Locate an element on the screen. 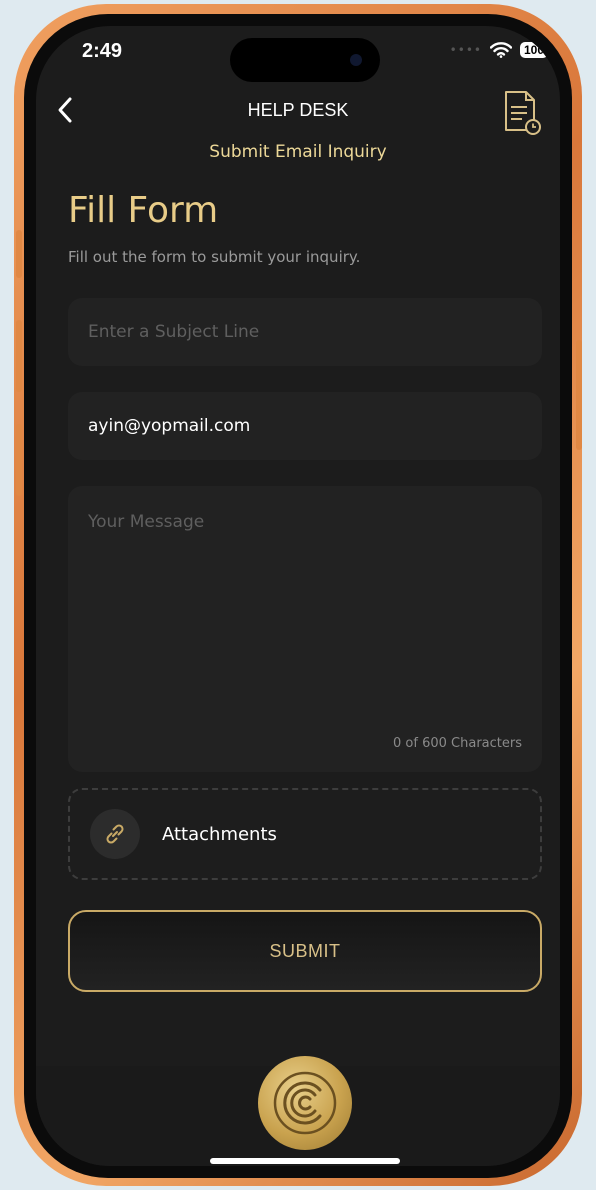  character-counter: 0 of 600 Characters is located at coordinates (457, 743).